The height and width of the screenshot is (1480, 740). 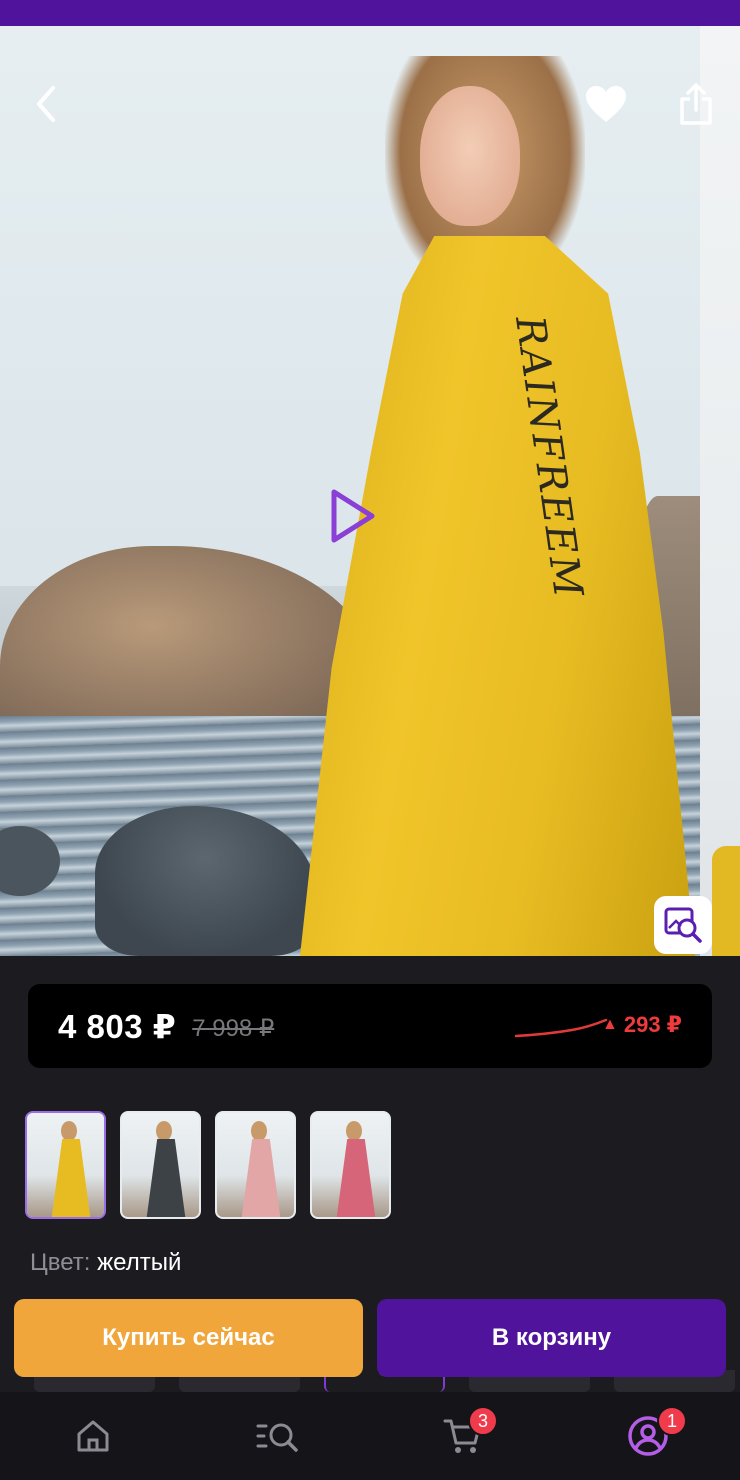 I want to click on color-label: Цвет:, so click(x=60, y=1262).